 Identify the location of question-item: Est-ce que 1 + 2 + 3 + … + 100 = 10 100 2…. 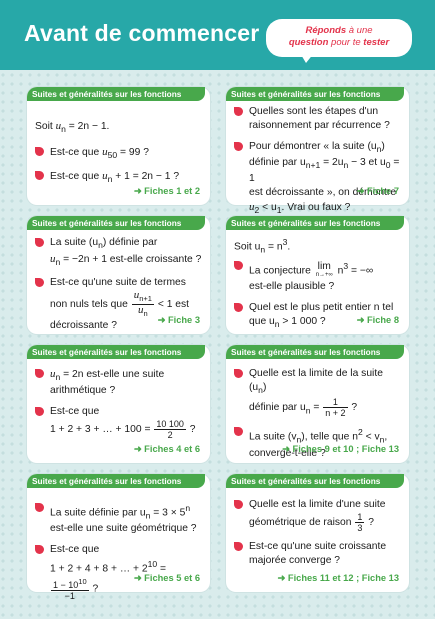
(119, 422).